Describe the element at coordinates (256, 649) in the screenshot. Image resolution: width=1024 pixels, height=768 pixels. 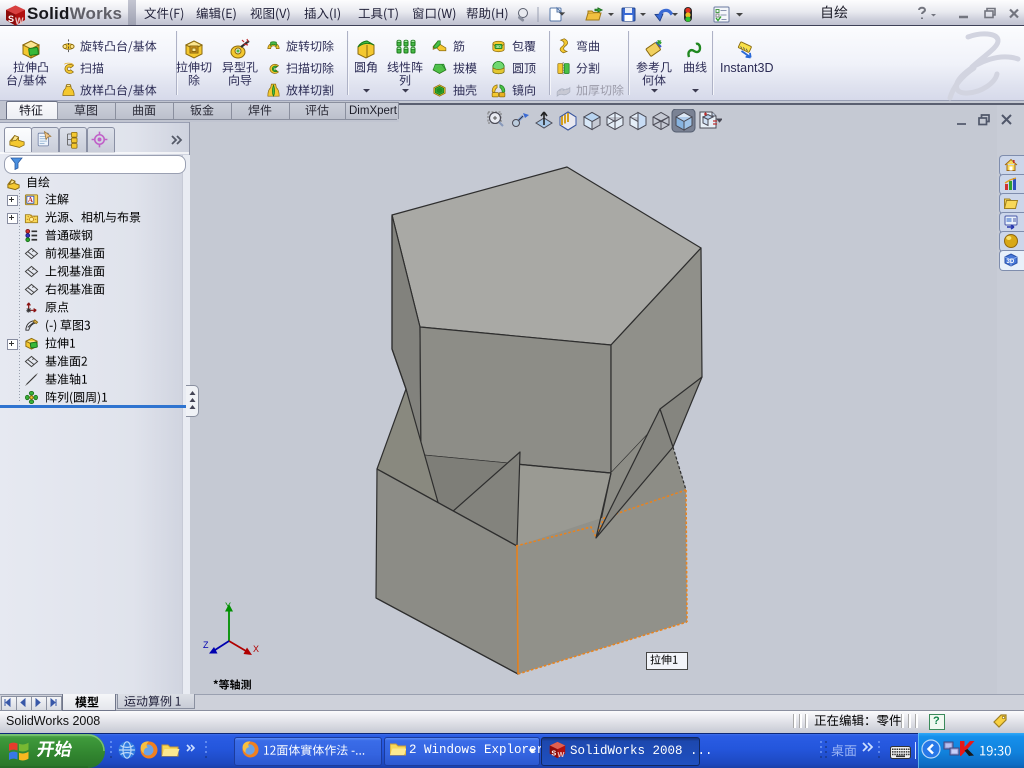
I see `svg-text: X` at that location.